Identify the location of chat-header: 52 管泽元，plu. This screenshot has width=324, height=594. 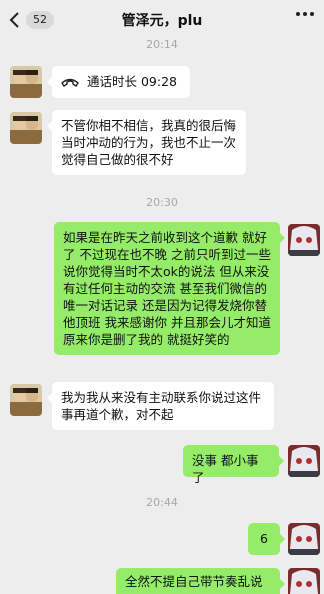
(162, 18).